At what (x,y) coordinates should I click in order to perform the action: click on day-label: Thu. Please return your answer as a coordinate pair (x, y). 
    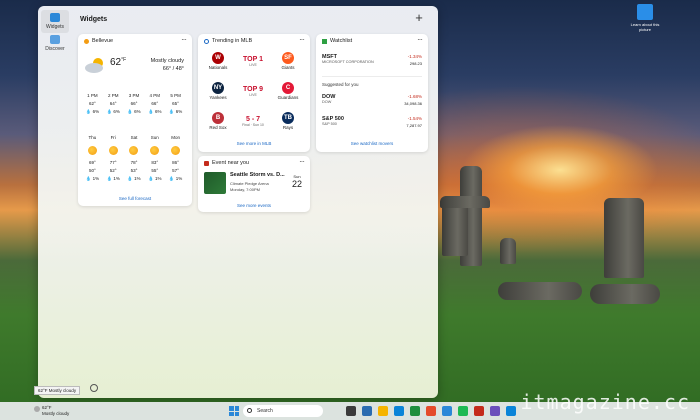
    Looking at the image, I should click on (92, 137).